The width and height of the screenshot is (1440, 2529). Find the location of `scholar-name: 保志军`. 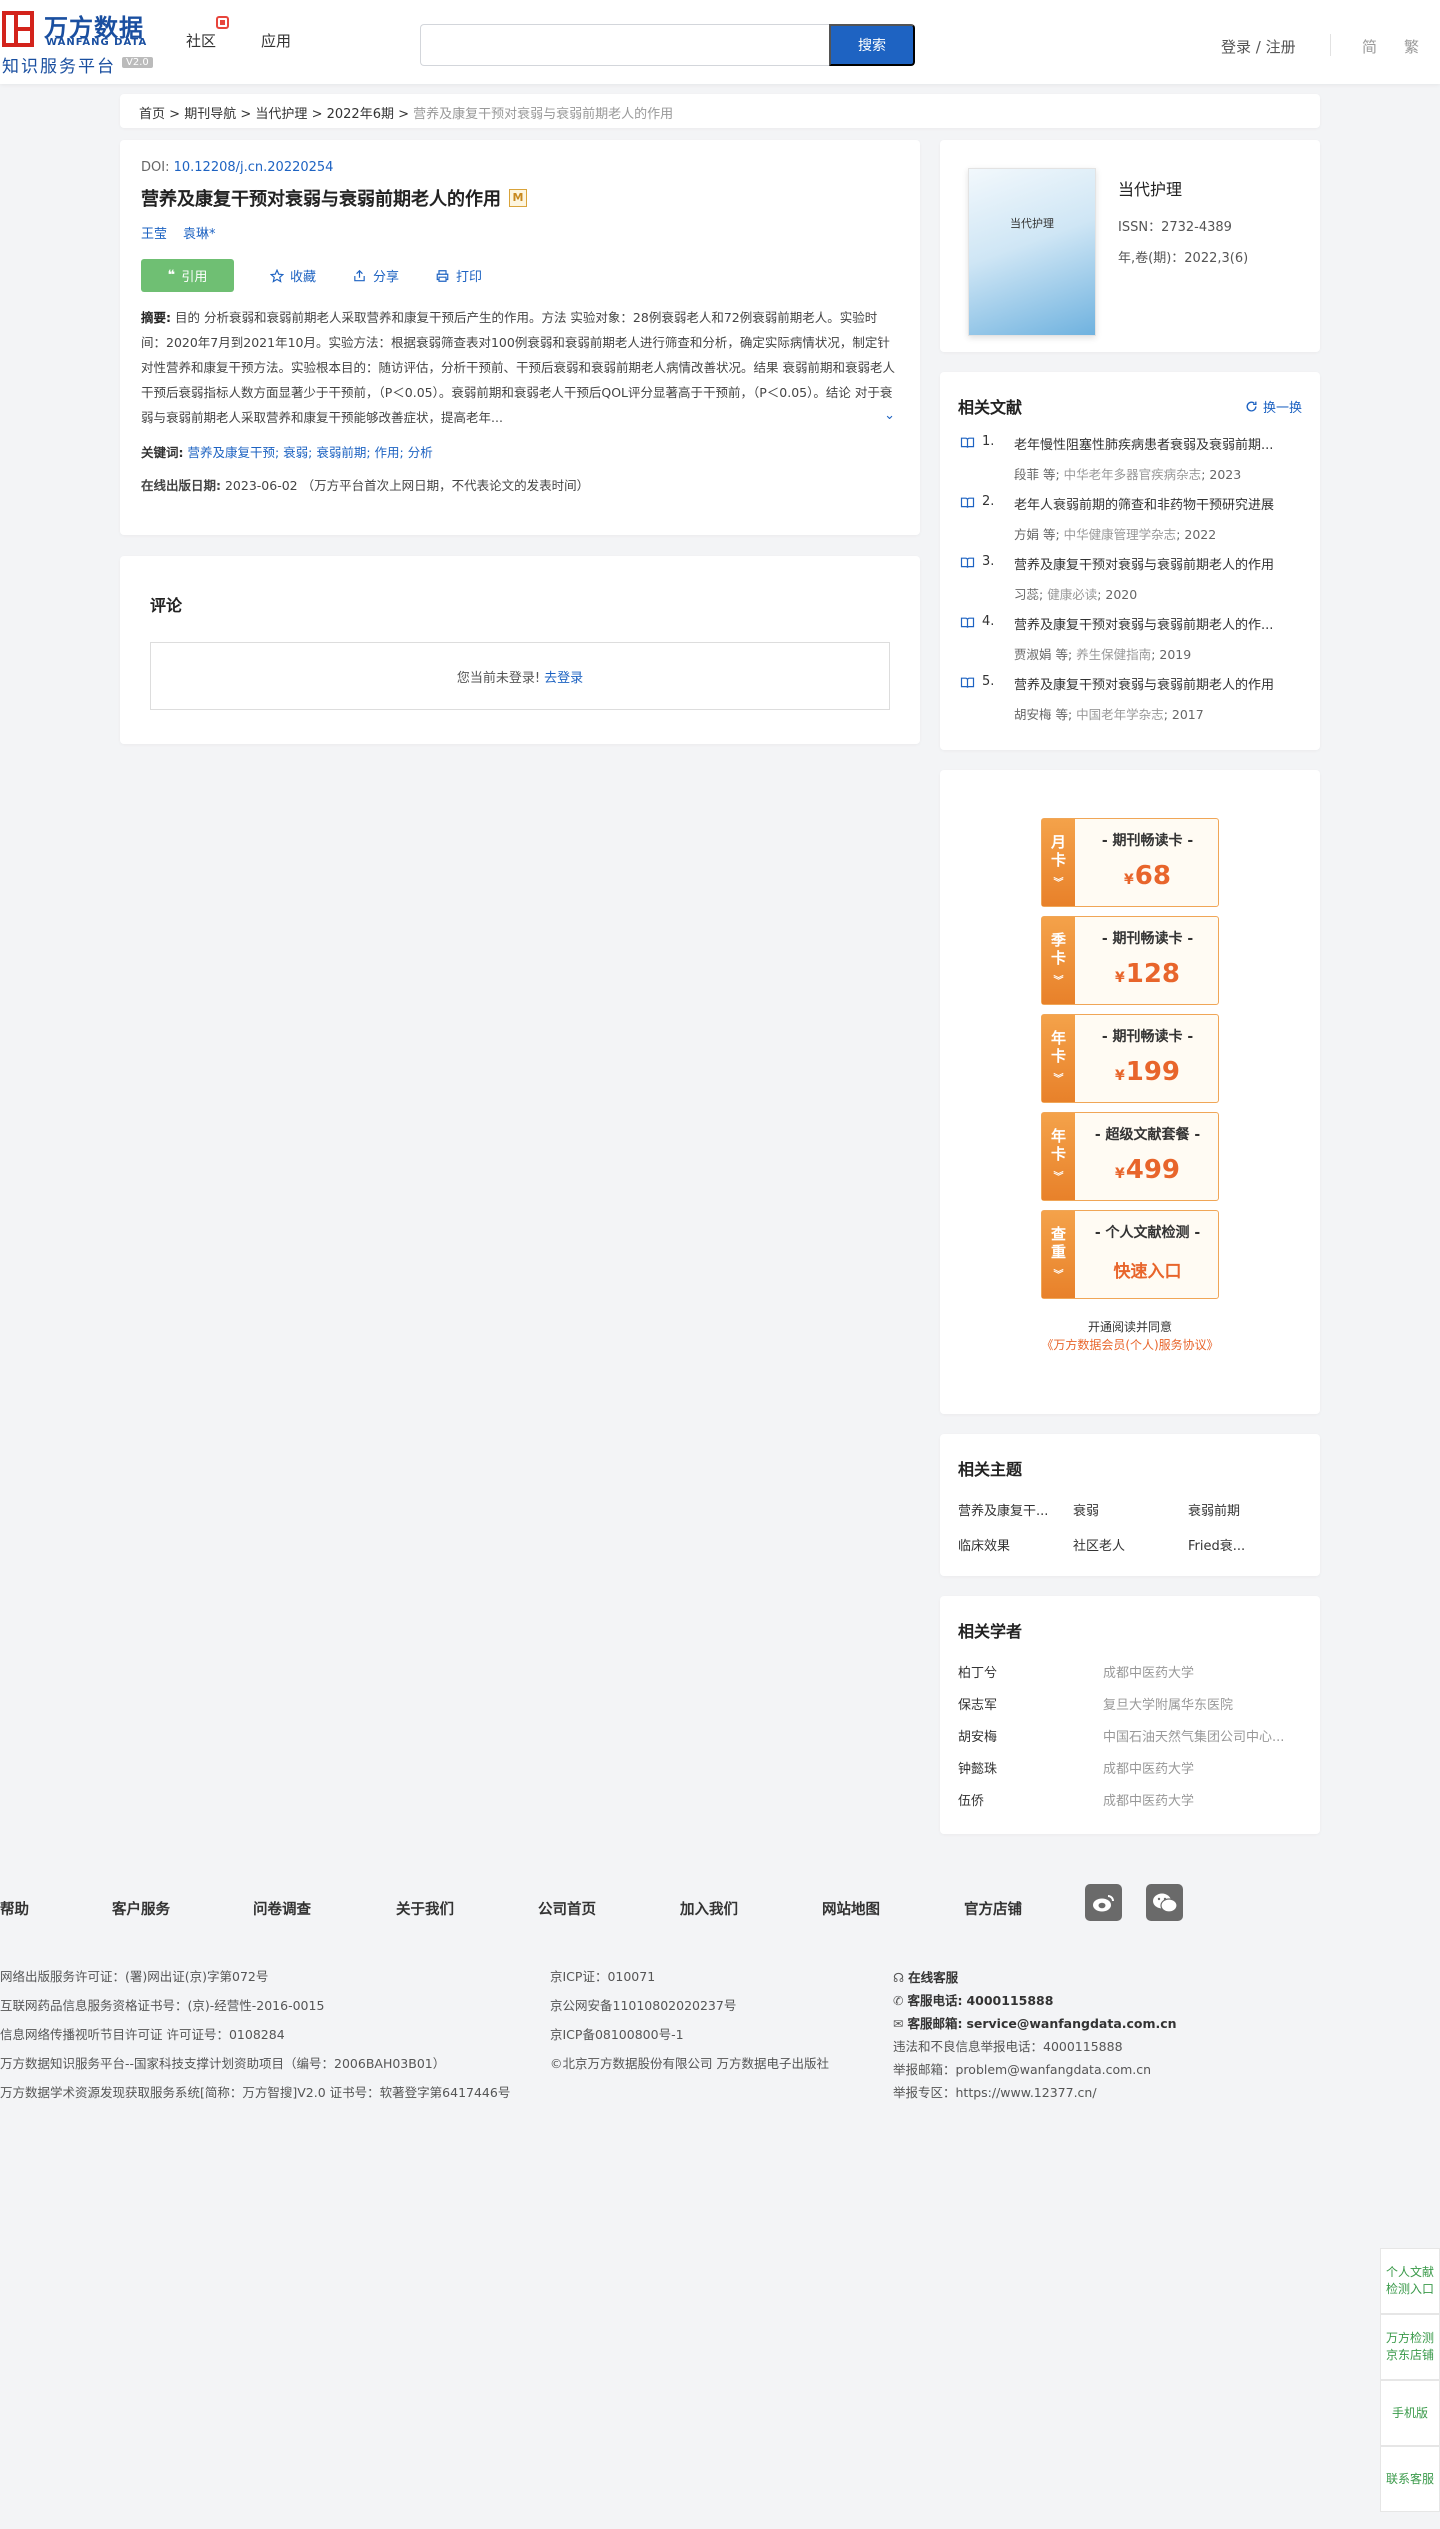

scholar-name: 保志军 is located at coordinates (978, 1705).